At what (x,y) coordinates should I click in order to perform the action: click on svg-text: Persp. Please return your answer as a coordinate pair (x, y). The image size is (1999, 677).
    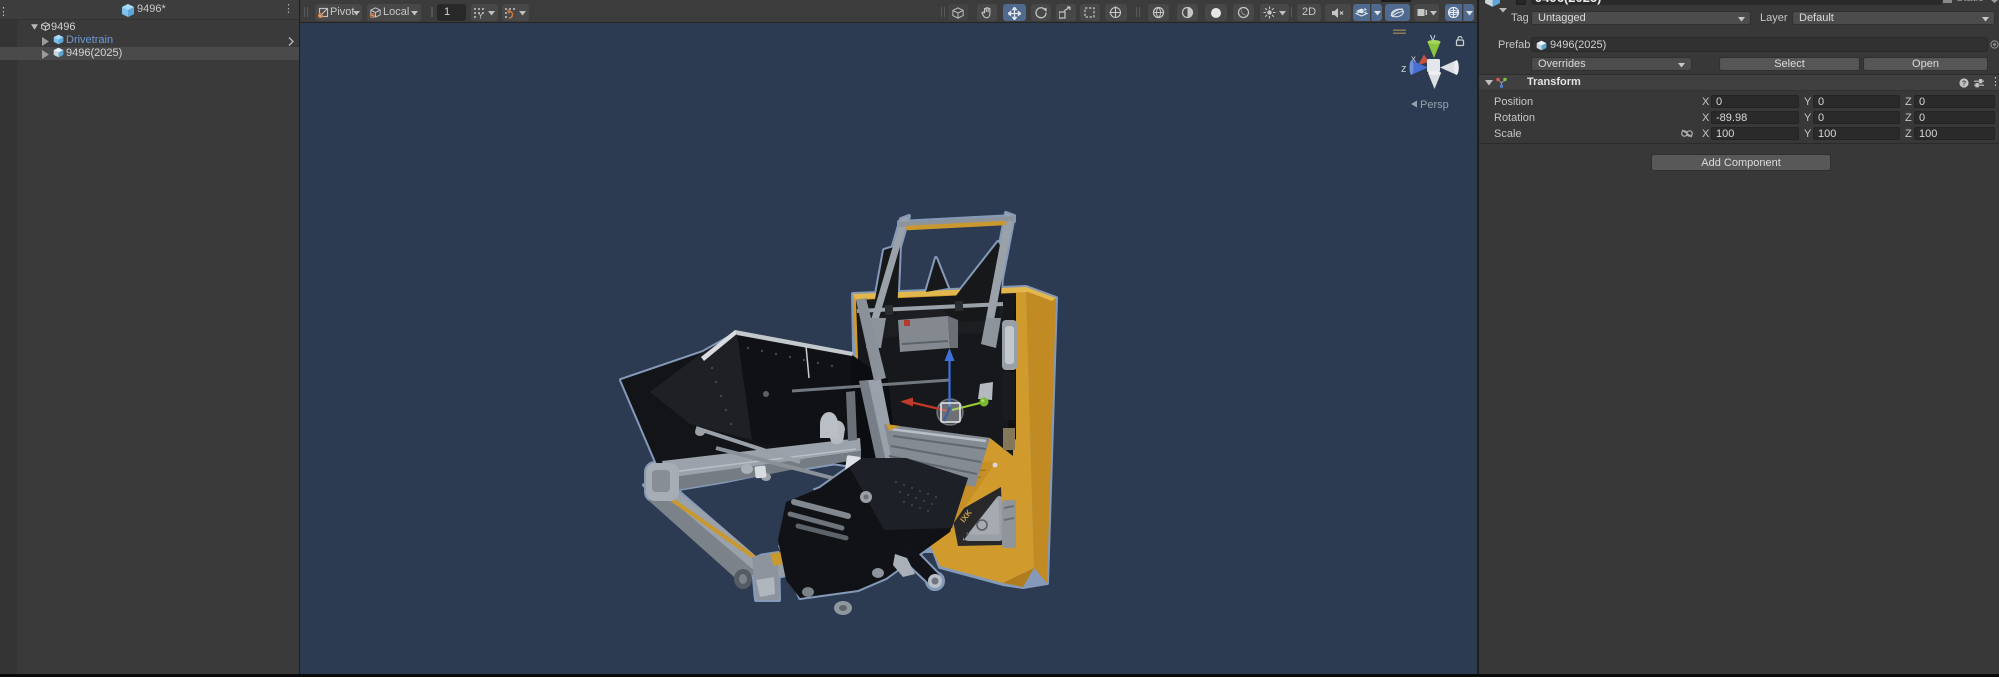
    Looking at the image, I should click on (1434, 105).